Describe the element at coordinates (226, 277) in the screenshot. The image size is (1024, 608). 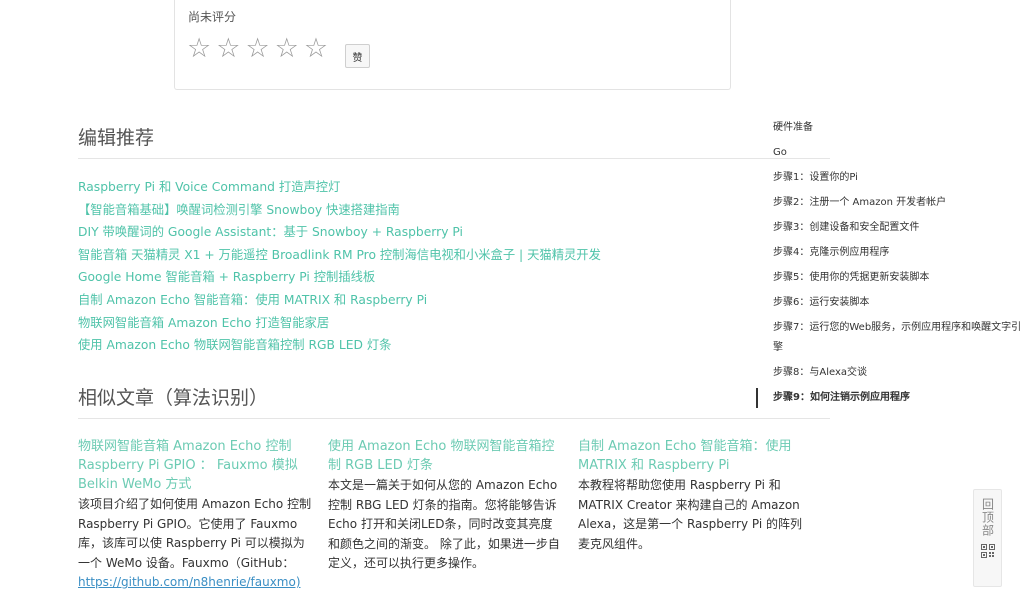
I see `editor-pick-link: Google Home 智能音箱 + Raspberry Pi 控制插线板` at that location.